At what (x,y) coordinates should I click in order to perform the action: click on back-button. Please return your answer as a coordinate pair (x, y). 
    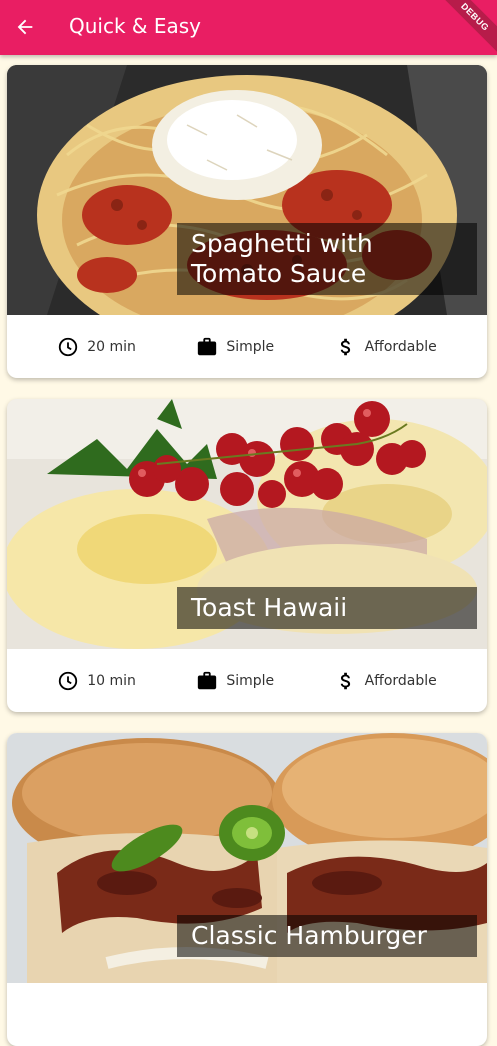
    Looking at the image, I should click on (25, 27).